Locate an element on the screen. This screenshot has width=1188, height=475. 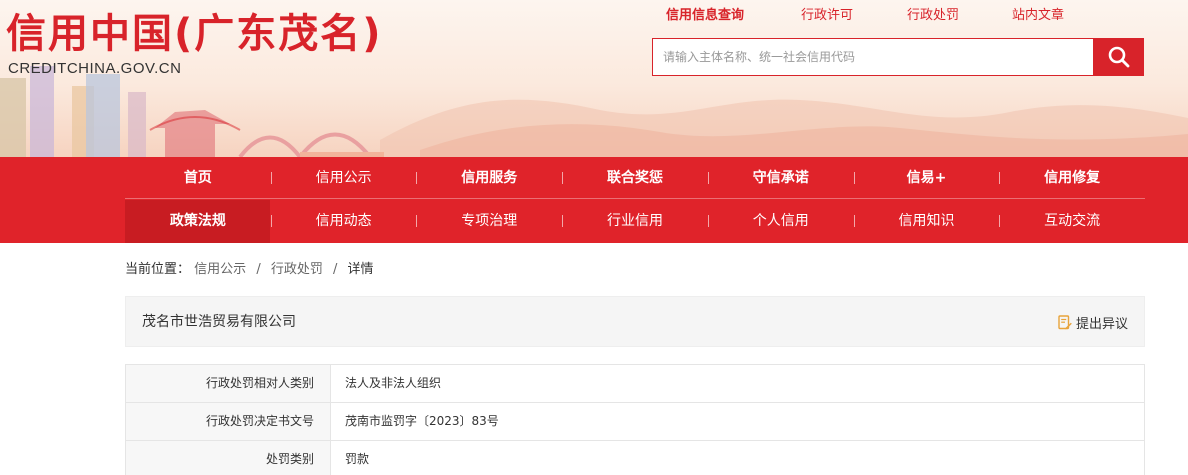
top-link-site-articles: 站内文章 is located at coordinates (1038, 16).